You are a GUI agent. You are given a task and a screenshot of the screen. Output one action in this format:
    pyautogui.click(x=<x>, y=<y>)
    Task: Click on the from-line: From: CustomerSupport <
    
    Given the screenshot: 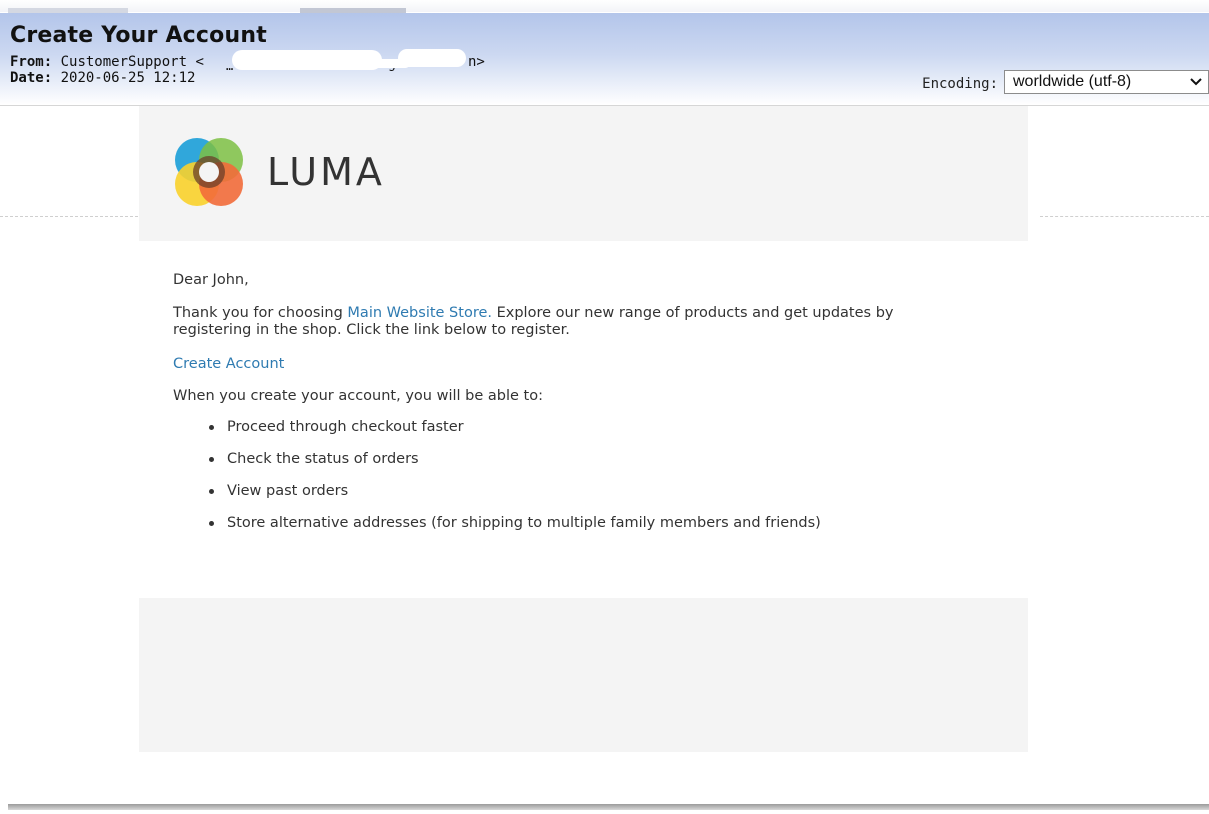 What is the action you would take?
    pyautogui.click(x=107, y=62)
    